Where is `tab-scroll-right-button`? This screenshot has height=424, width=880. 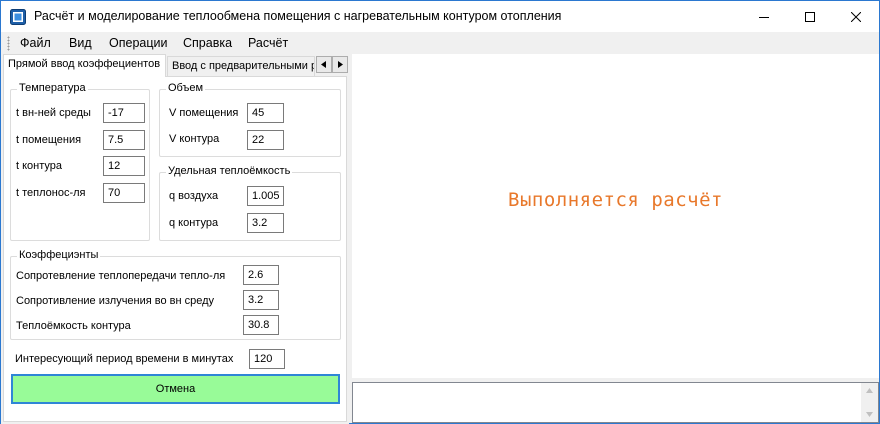
tab-scroll-right-button is located at coordinates (340, 64).